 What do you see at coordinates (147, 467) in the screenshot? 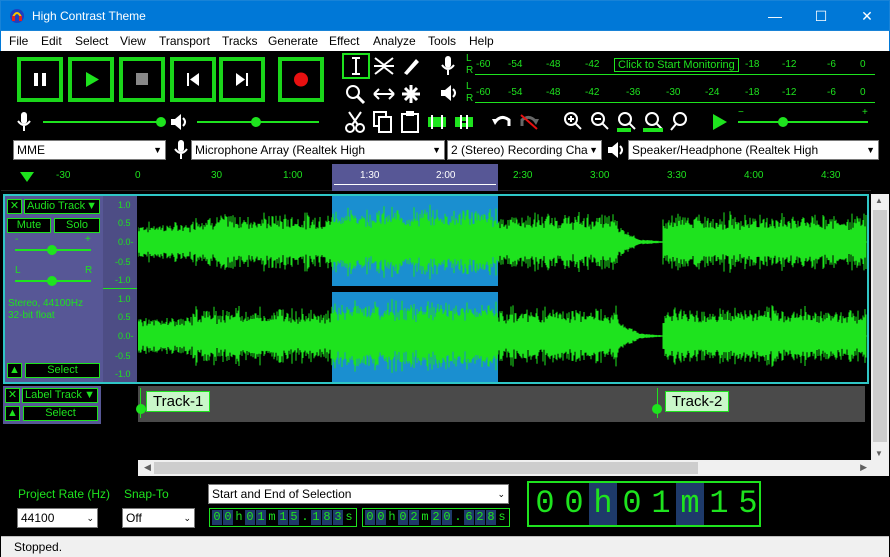
I see `scroll-left-icon: ◀` at bounding box center [147, 467].